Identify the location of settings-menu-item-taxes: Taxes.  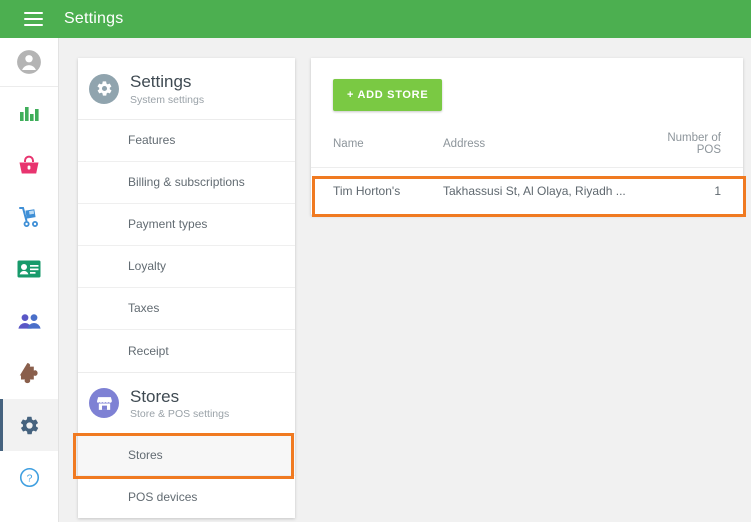
(186, 308).